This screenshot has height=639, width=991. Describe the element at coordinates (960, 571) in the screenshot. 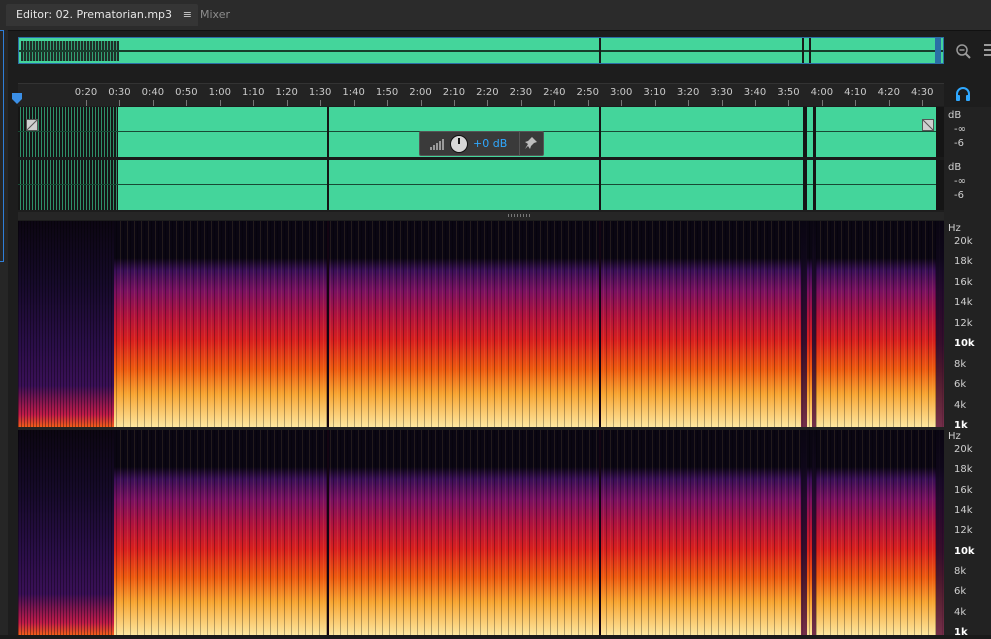

I see `hz-scale-label: 8k` at that location.